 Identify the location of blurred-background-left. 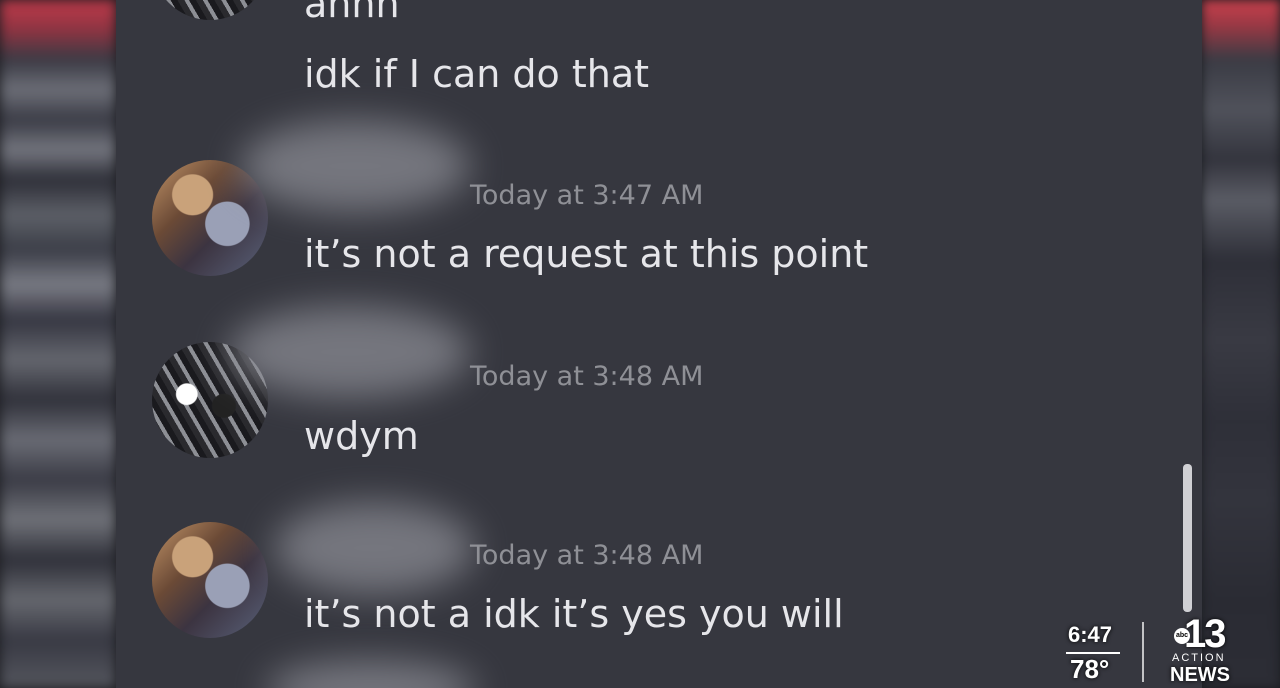
(58, 344).